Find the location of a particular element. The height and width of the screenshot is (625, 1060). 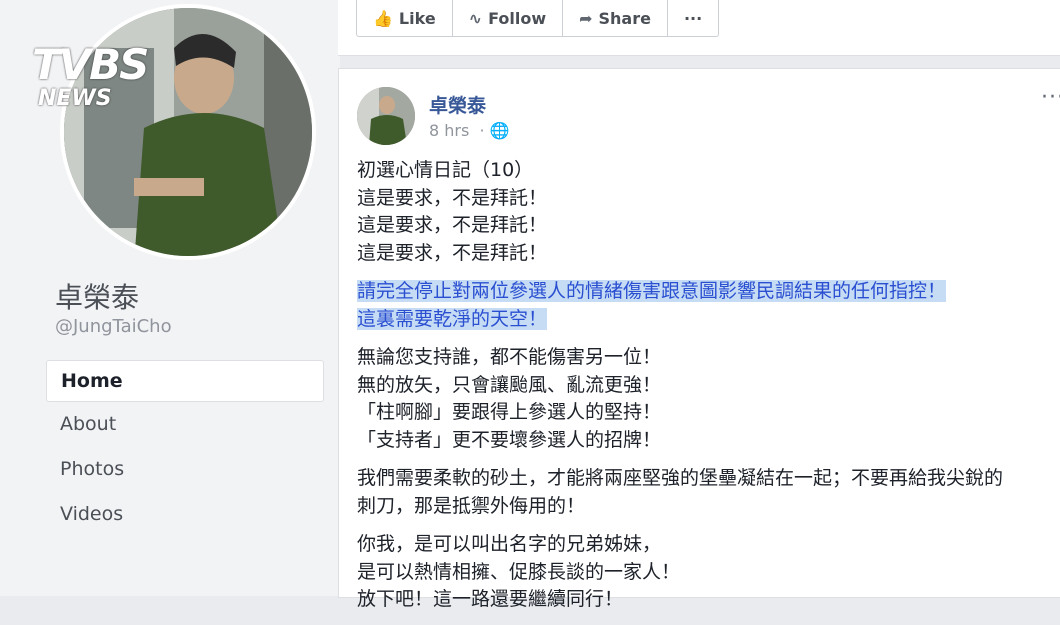

more-actions-button: ··· is located at coordinates (693, 18).